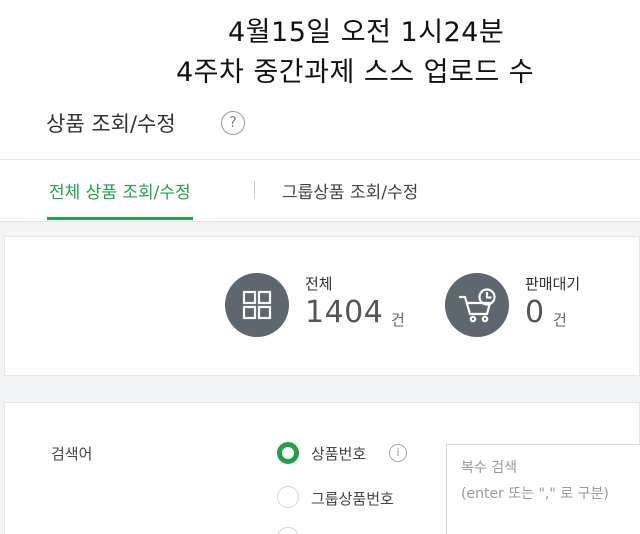 Image resolution: width=640 pixels, height=534 pixels. Describe the element at coordinates (489, 468) in the screenshot. I see `multi-search-placeholder: 복수 검색` at that location.